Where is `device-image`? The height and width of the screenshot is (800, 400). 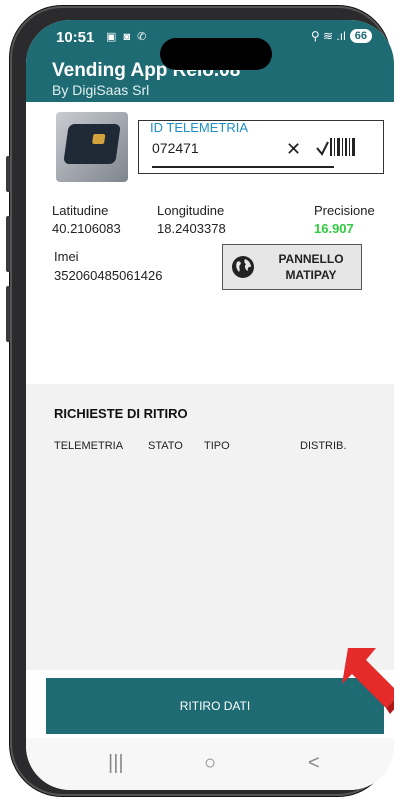
device-image is located at coordinates (92, 147).